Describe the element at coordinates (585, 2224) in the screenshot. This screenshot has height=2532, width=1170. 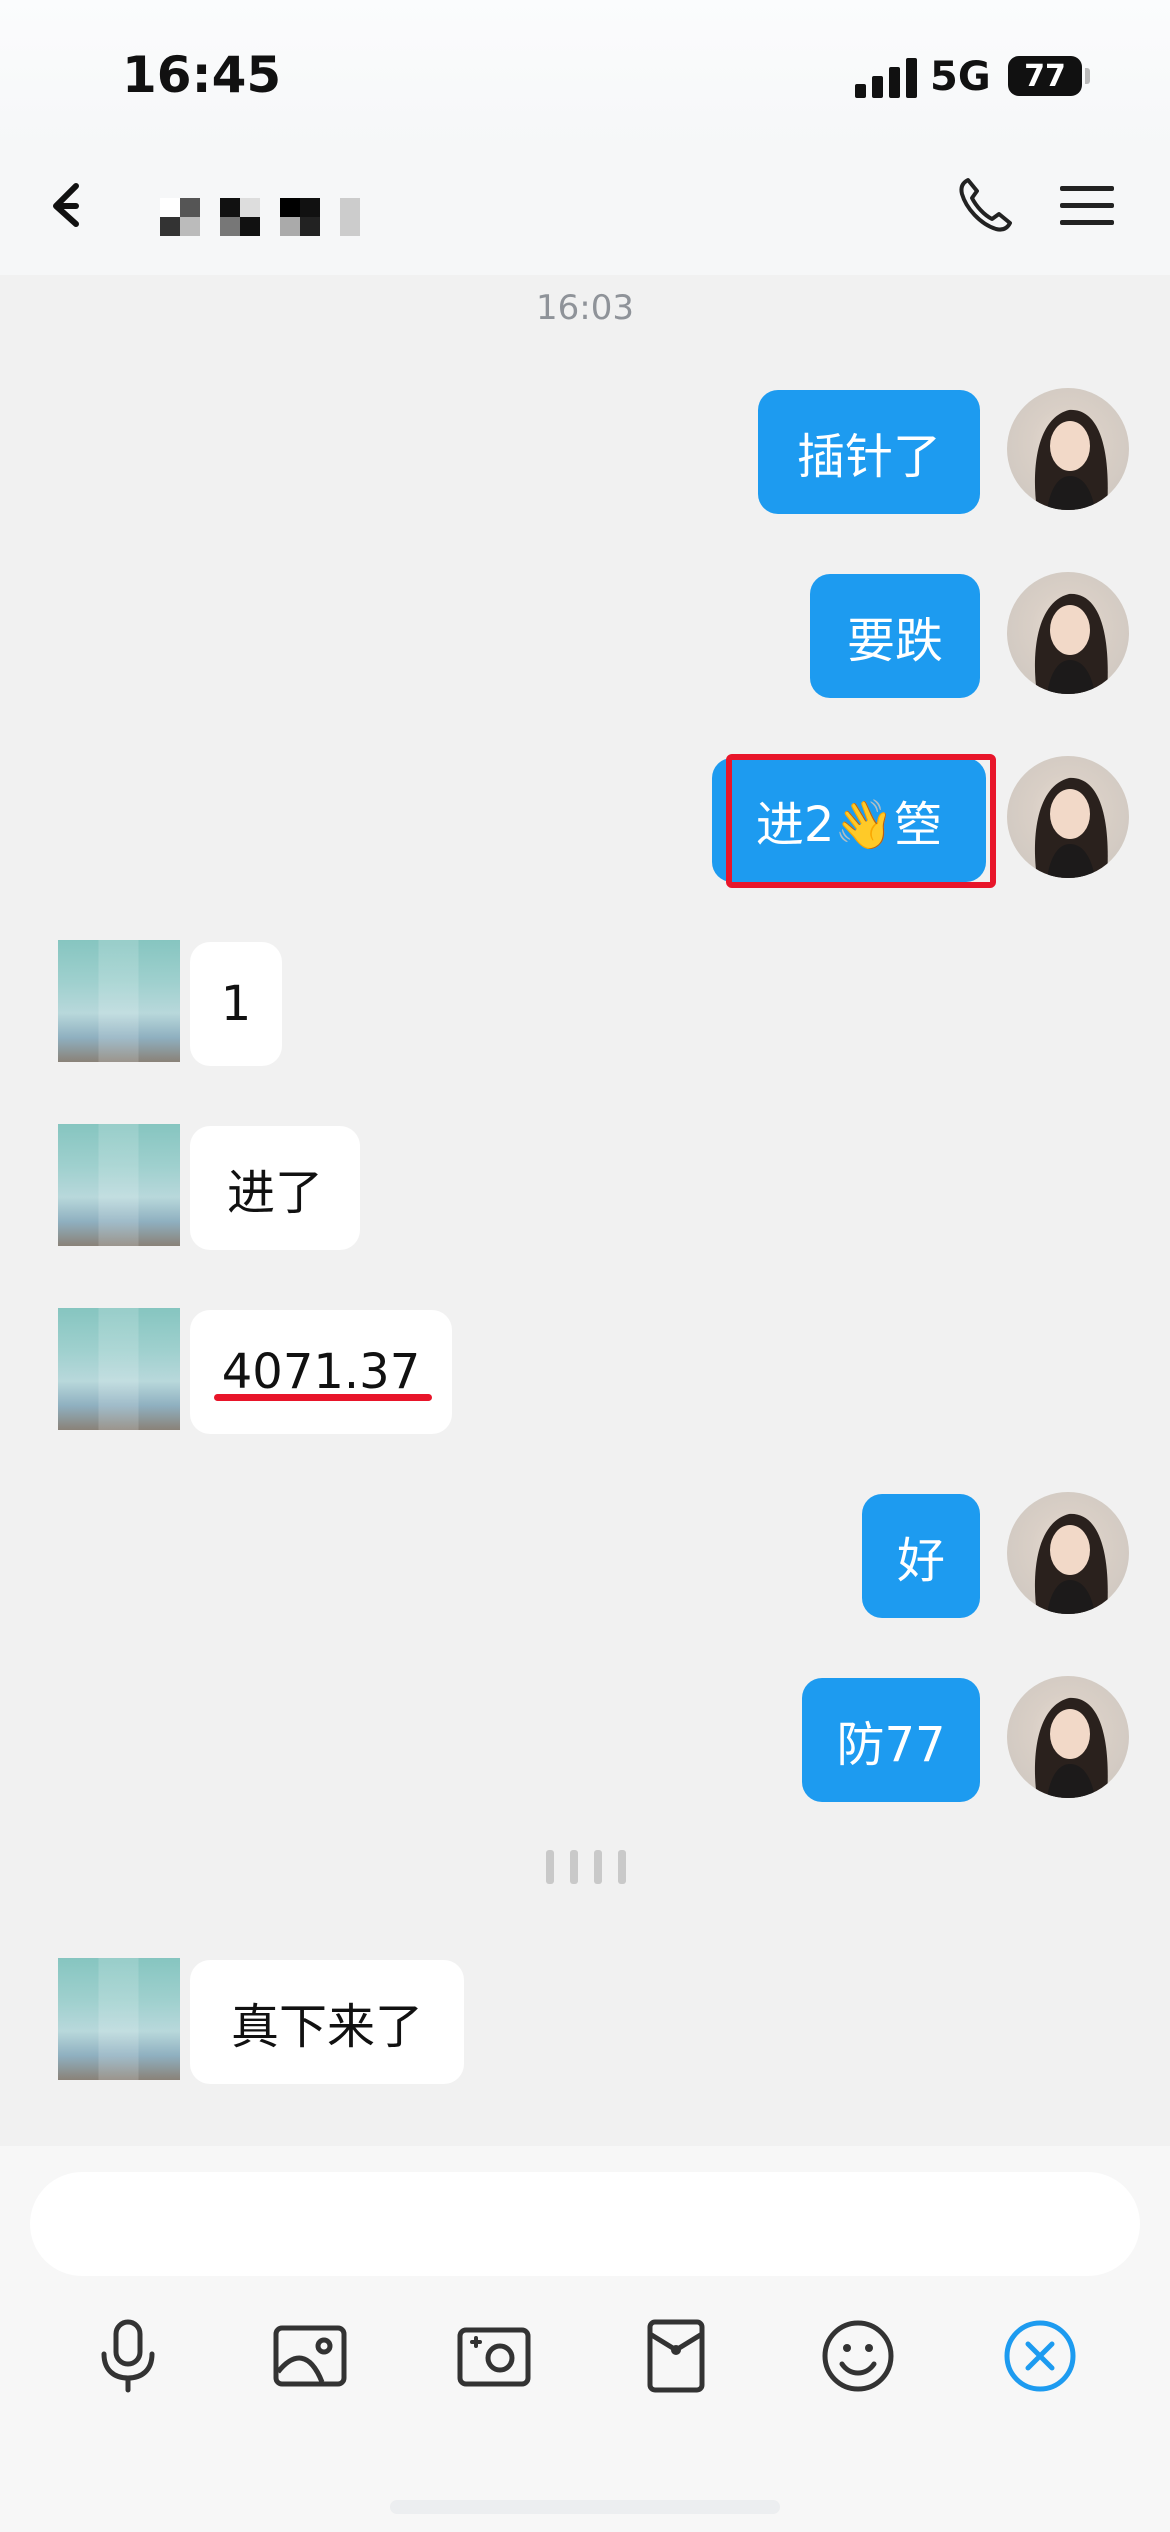
I see `message-input` at that location.